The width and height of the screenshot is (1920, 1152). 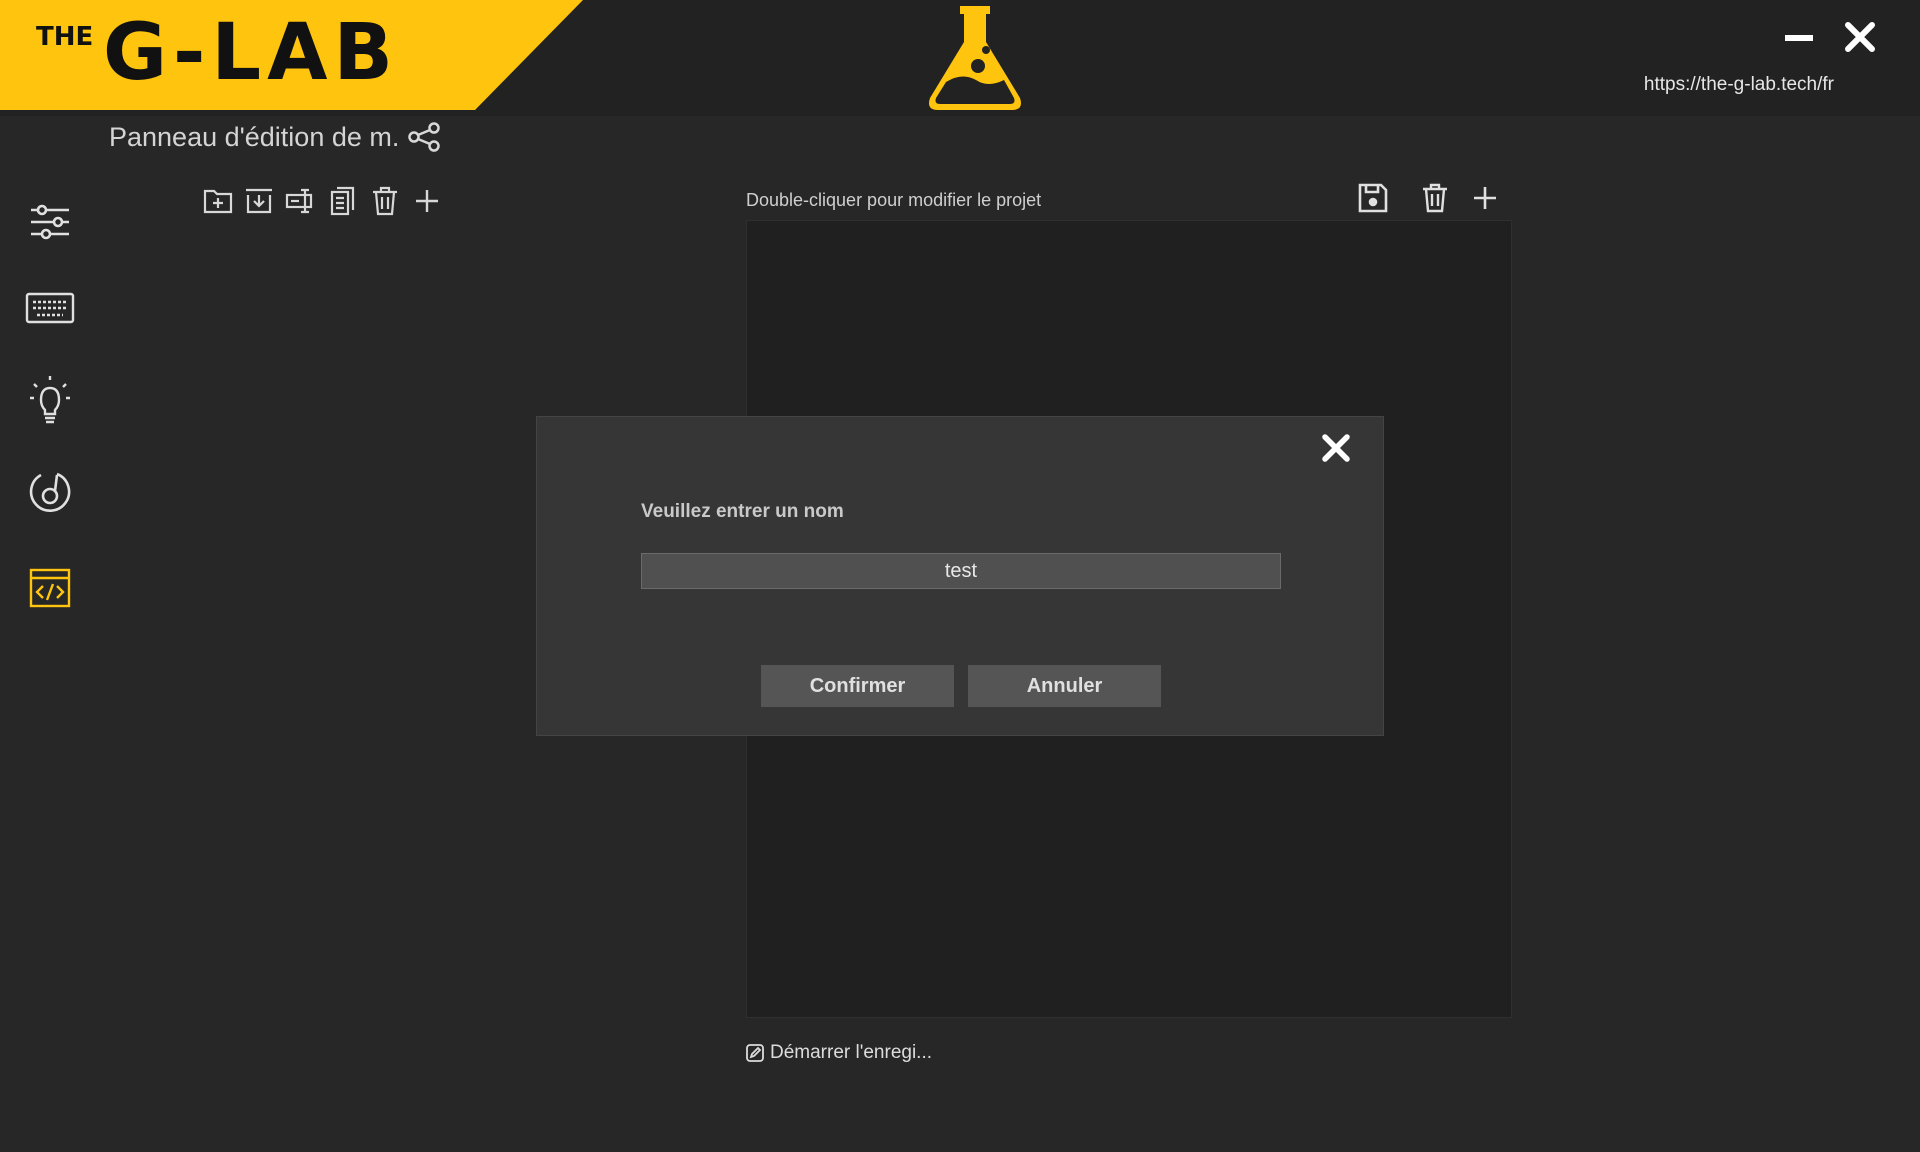 I want to click on minimize-button, so click(x=1799, y=37).